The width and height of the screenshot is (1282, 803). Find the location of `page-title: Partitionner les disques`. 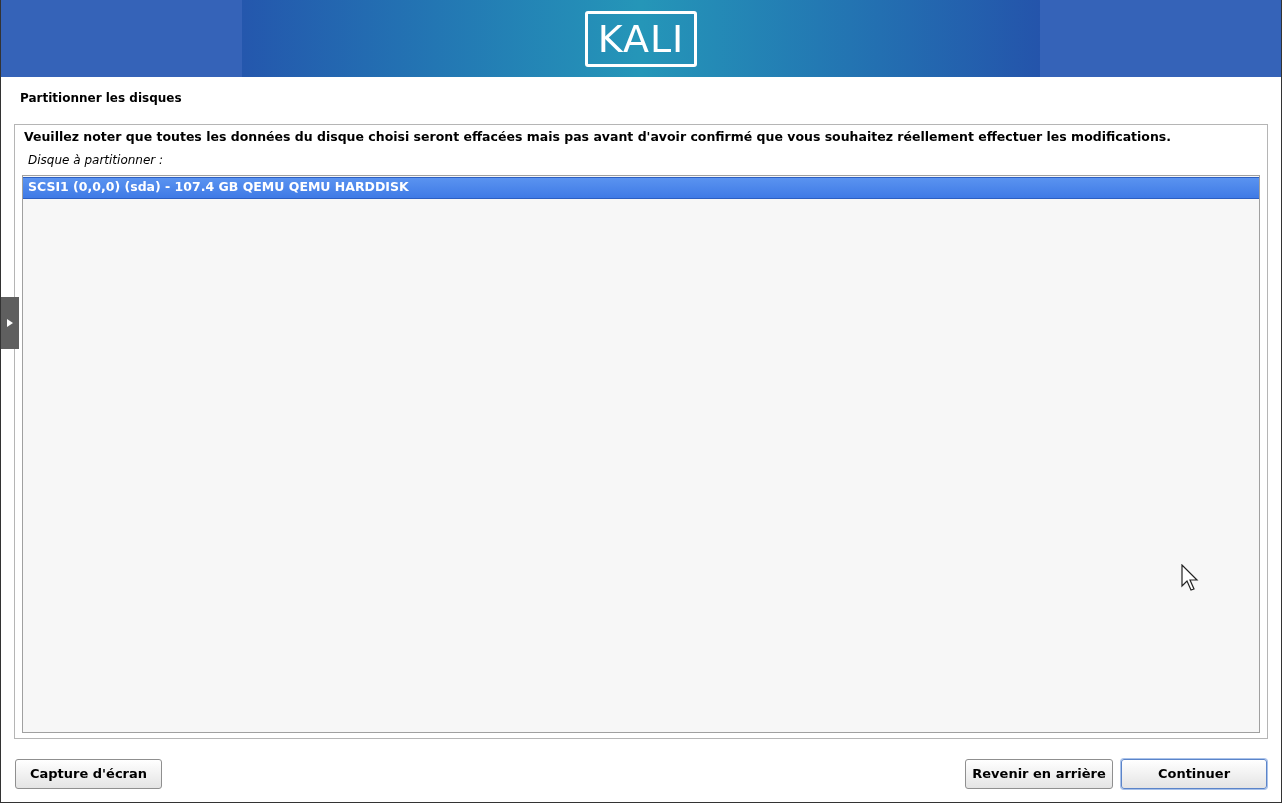

page-title: Partitionner les disques is located at coordinates (101, 98).